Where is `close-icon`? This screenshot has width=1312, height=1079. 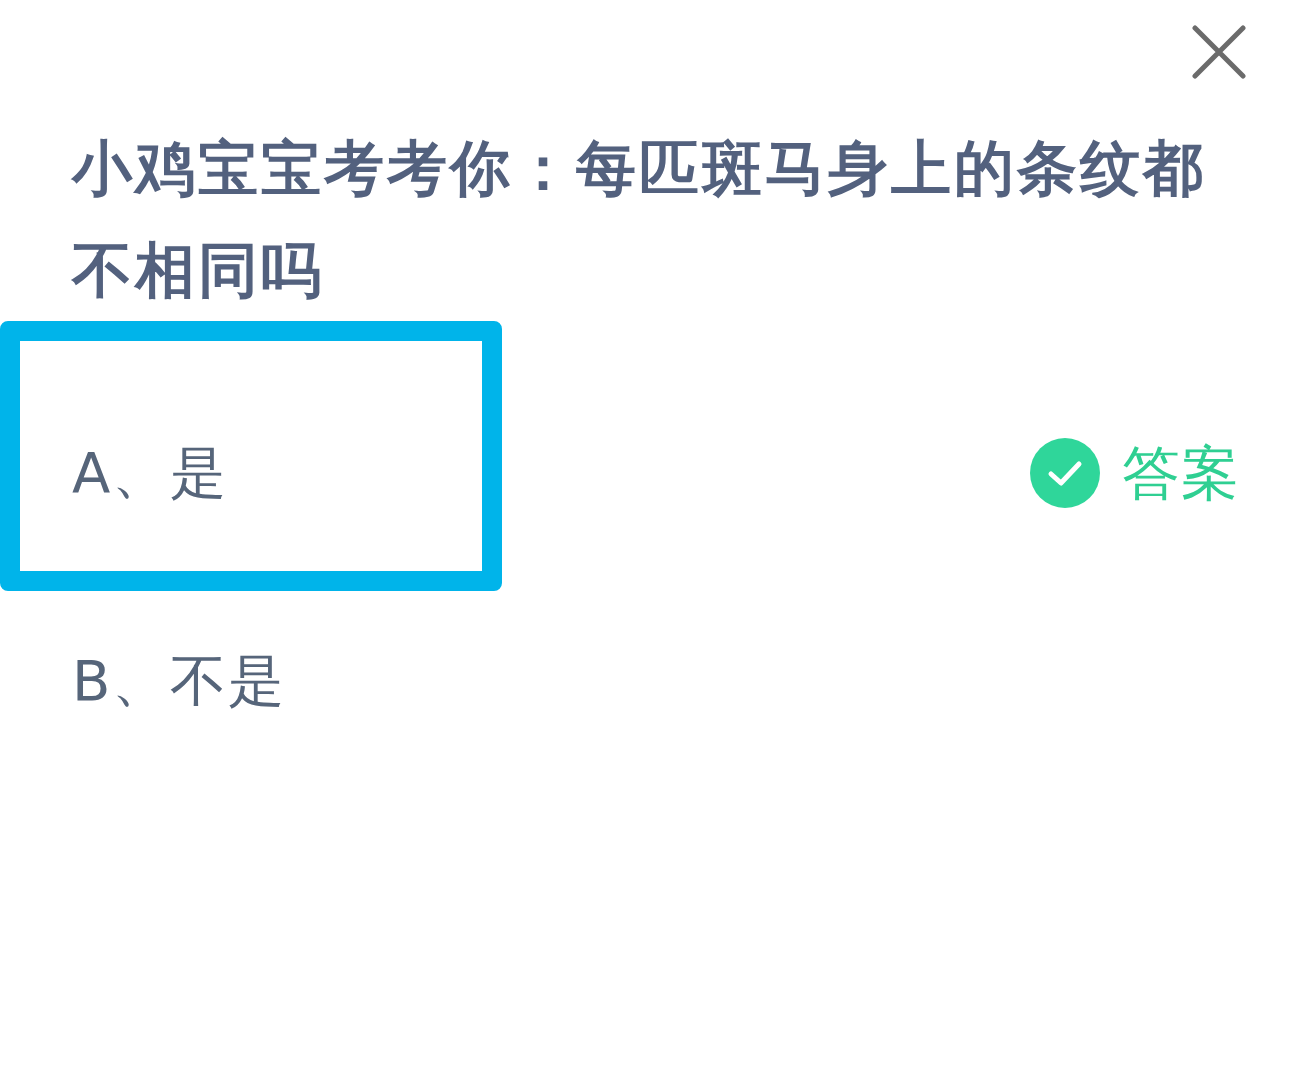 close-icon is located at coordinates (1219, 52).